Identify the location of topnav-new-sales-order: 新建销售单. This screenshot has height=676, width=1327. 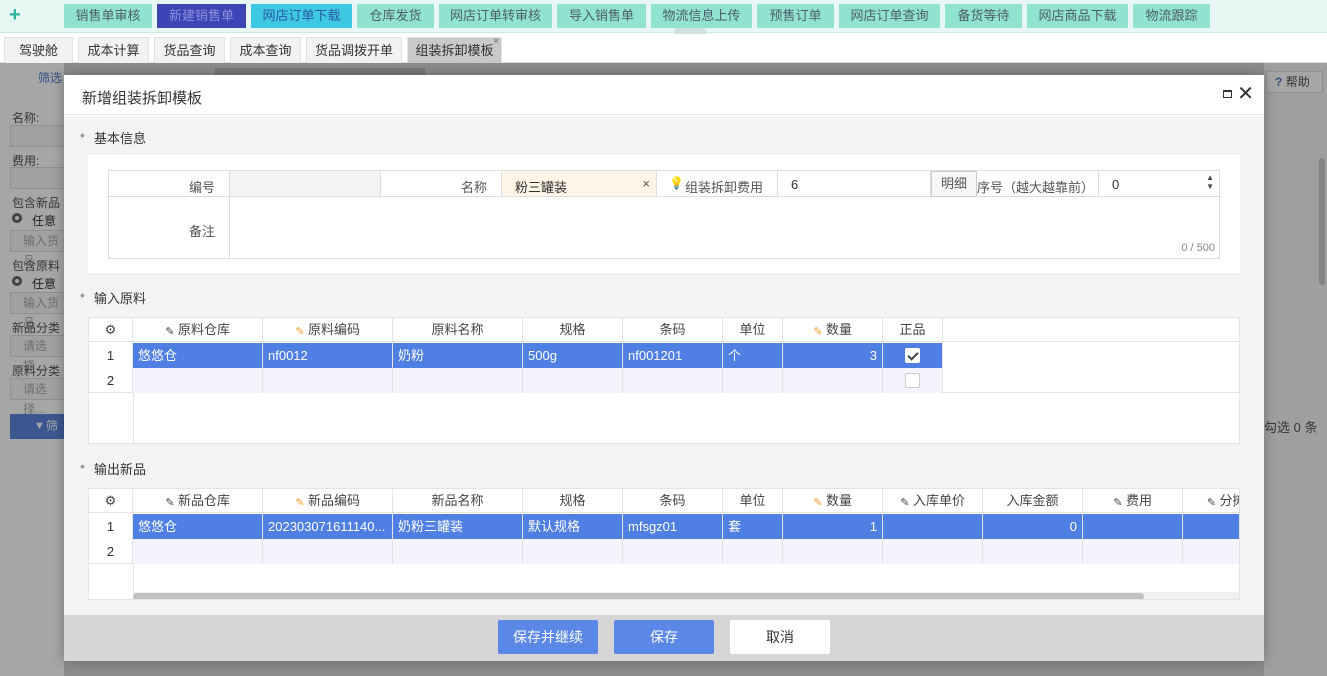
(201, 16).